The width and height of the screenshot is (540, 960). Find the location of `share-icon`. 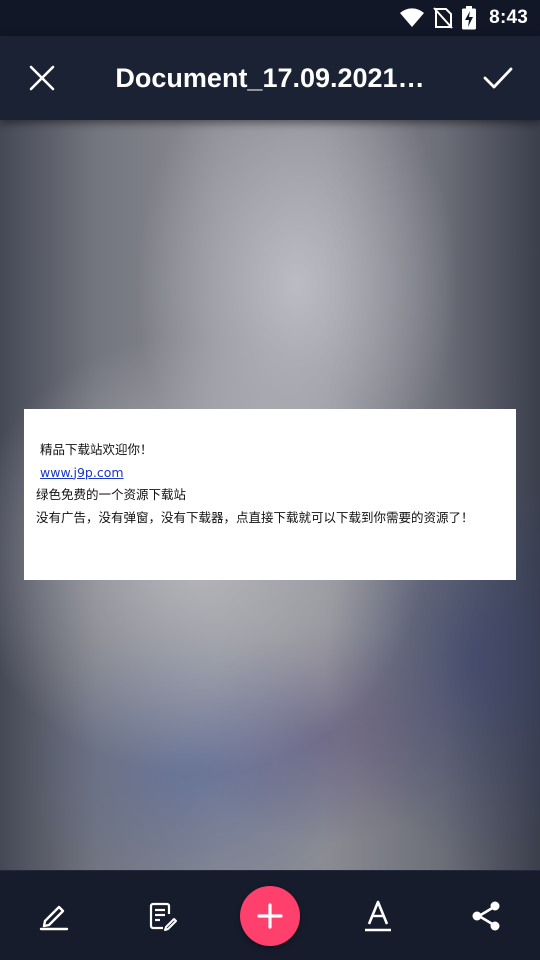

share-icon is located at coordinates (486, 915).